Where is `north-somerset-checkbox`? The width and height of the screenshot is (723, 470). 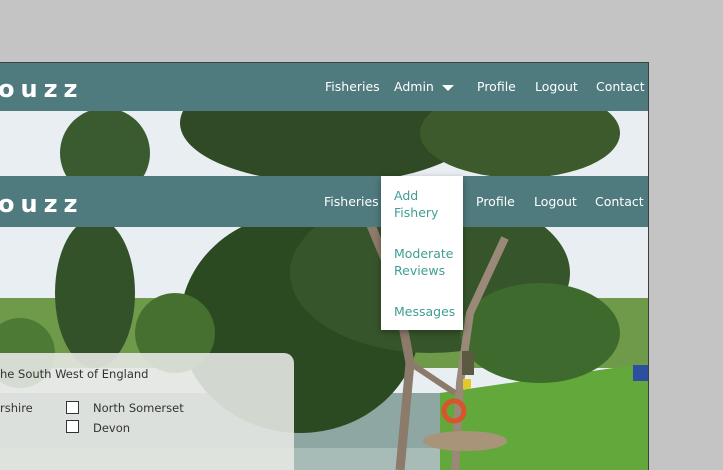 north-somerset-checkbox is located at coordinates (72, 407).